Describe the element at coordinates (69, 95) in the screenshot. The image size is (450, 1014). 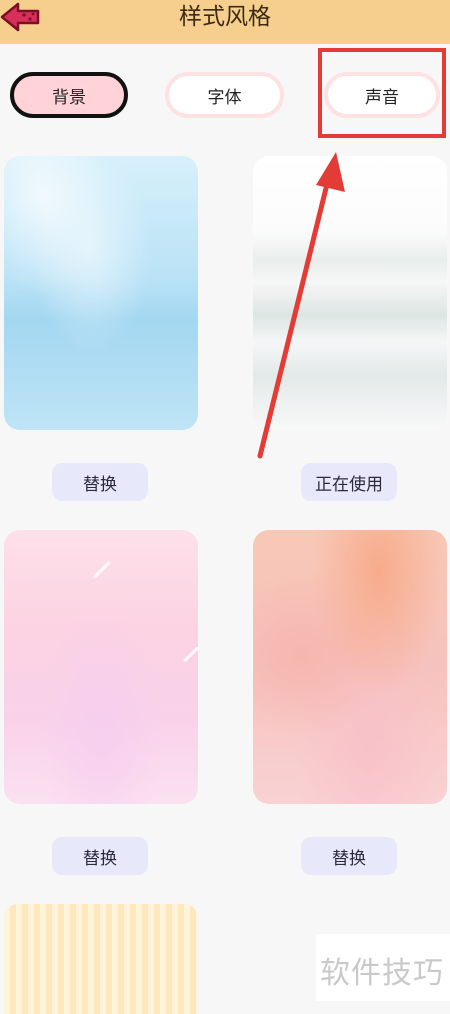
I see `tab-background: 背景` at that location.